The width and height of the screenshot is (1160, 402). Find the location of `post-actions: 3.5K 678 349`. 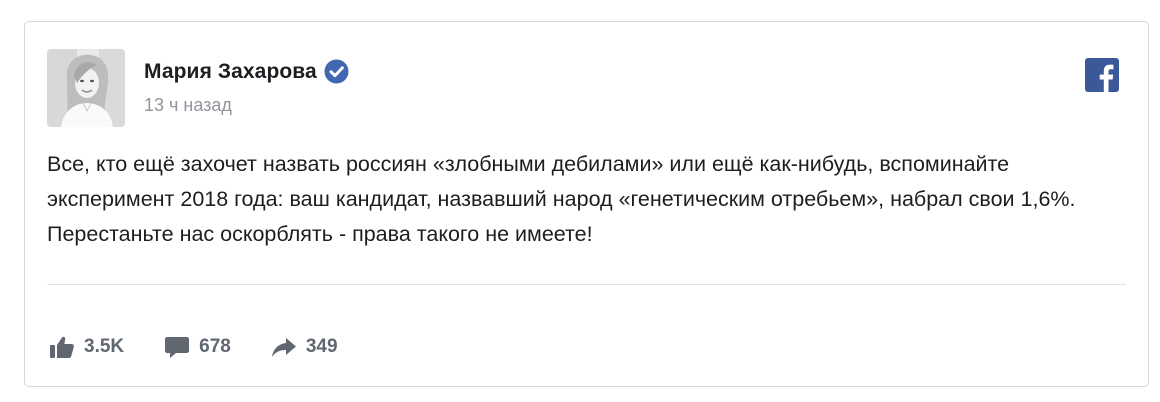

post-actions: 3.5K 678 349 is located at coordinates (213, 347).